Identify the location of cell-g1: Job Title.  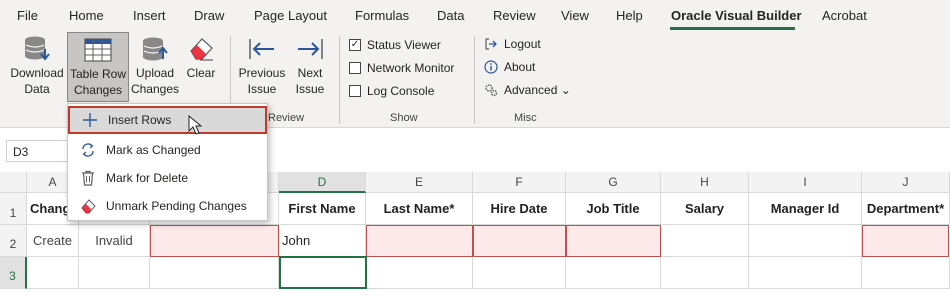
(613, 209).